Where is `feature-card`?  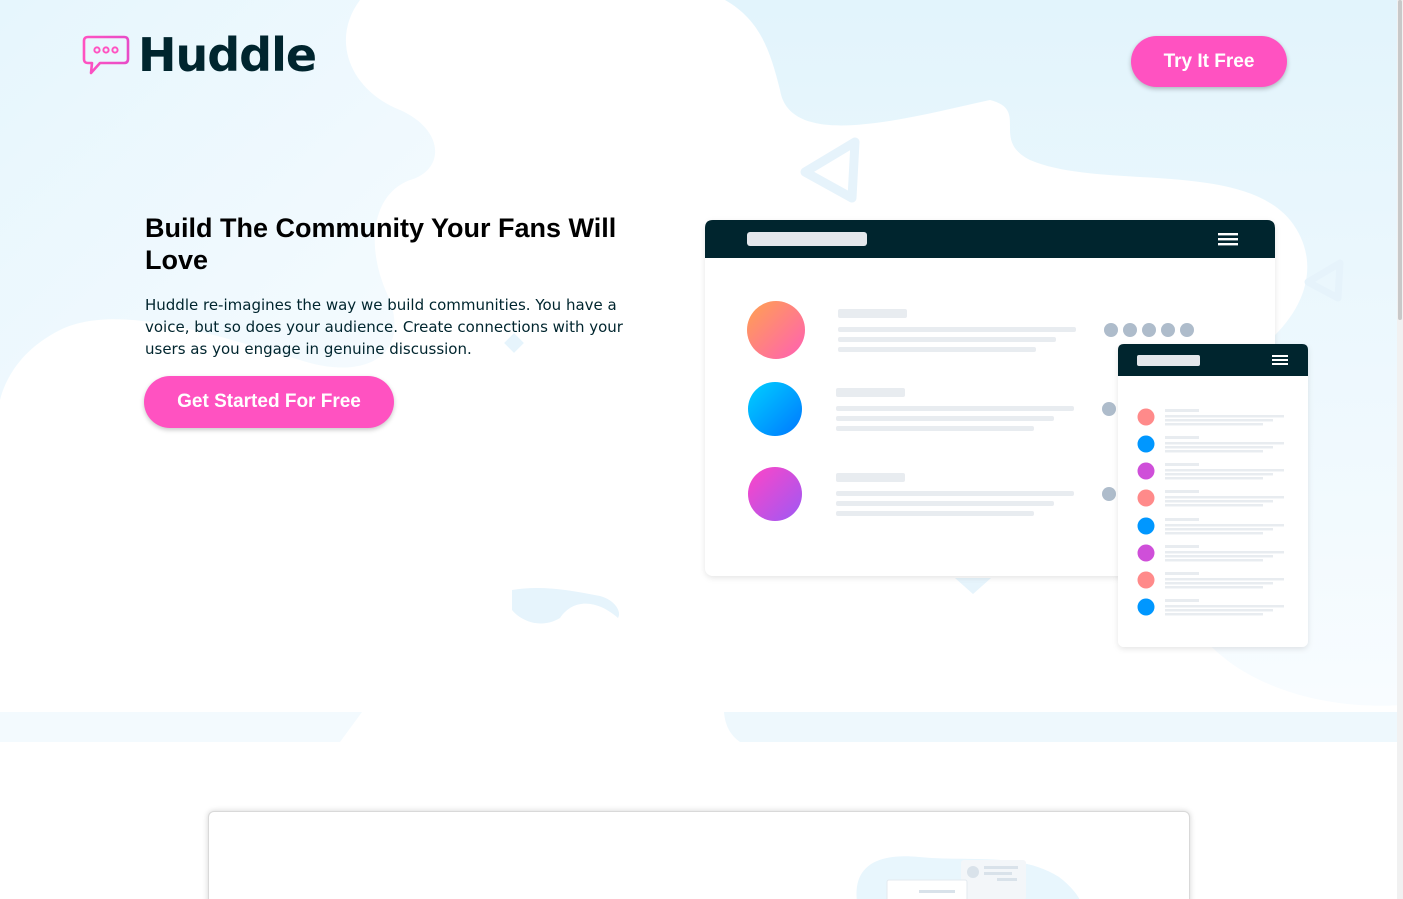
feature-card is located at coordinates (699, 855).